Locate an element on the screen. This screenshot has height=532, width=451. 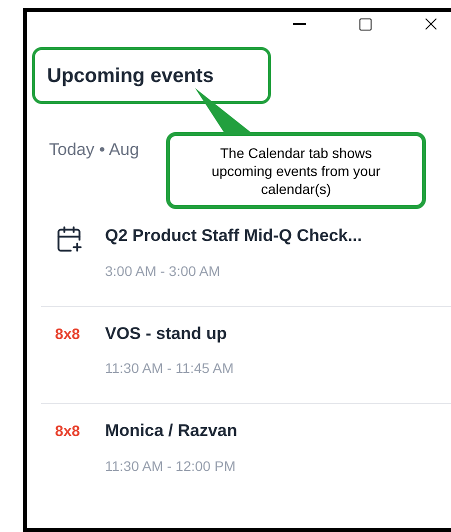
maximize-icon is located at coordinates (365, 24).